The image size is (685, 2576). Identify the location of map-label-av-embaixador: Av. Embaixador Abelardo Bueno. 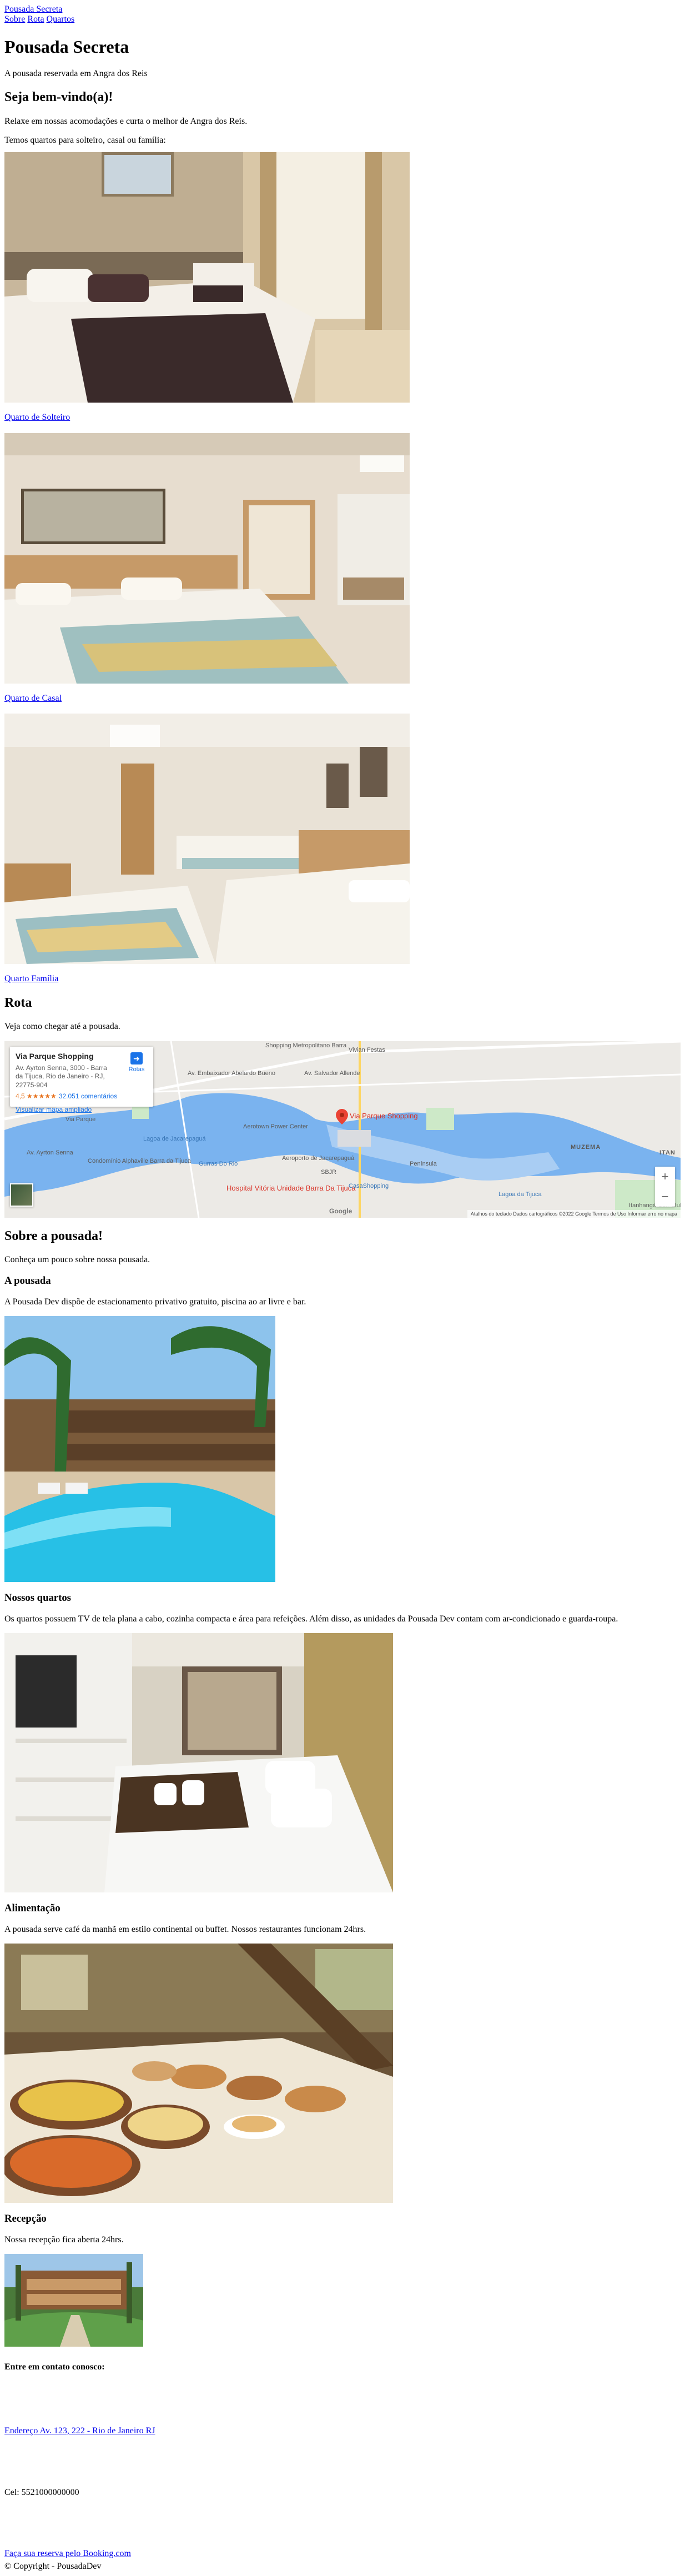
(231, 1073).